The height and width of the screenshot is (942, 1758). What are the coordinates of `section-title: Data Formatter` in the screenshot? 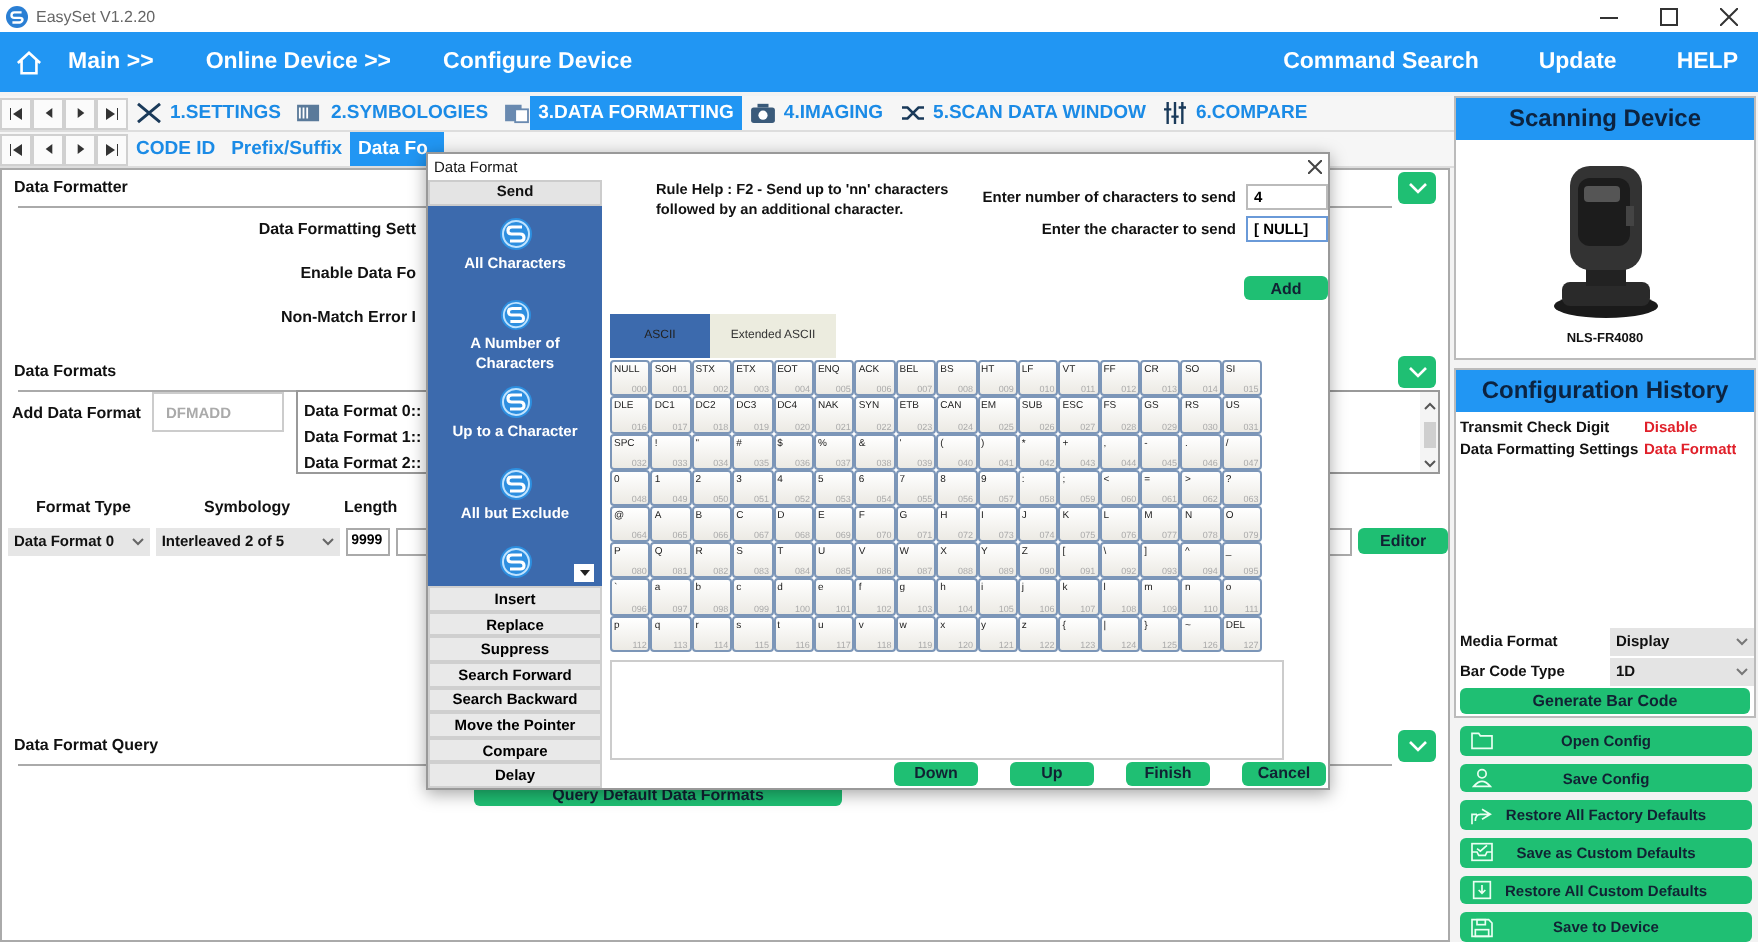 It's located at (71, 187).